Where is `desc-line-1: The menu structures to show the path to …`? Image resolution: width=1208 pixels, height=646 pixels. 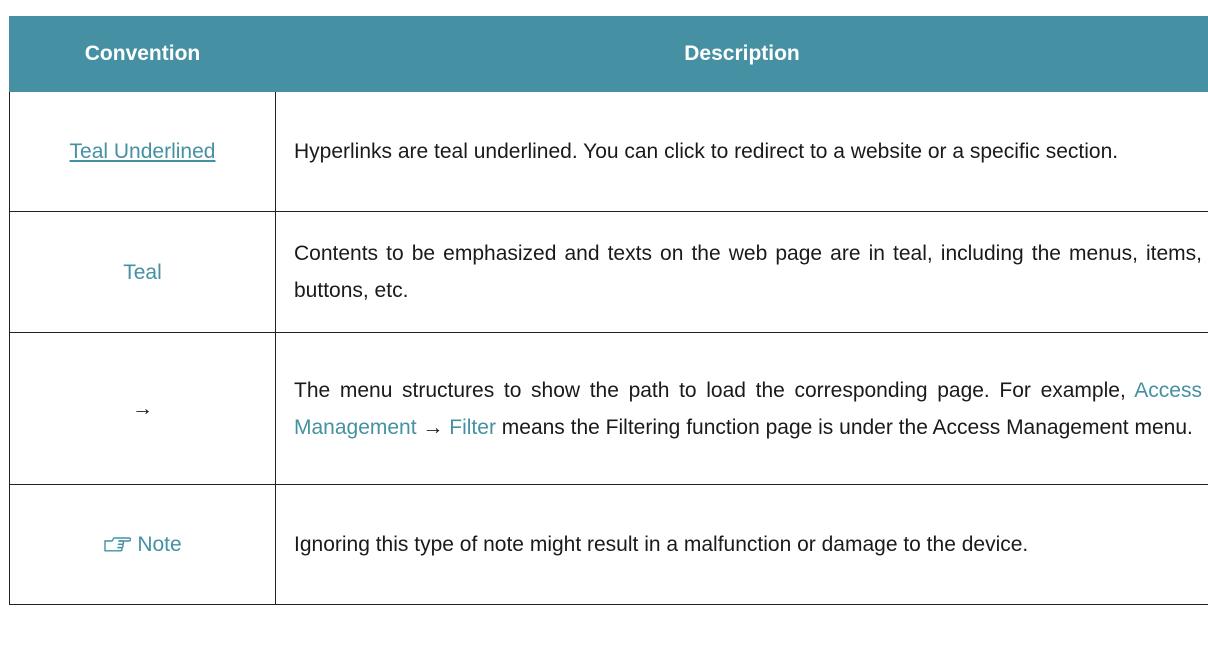 desc-line-1: The menu structures to show the path to … is located at coordinates (642, 390).